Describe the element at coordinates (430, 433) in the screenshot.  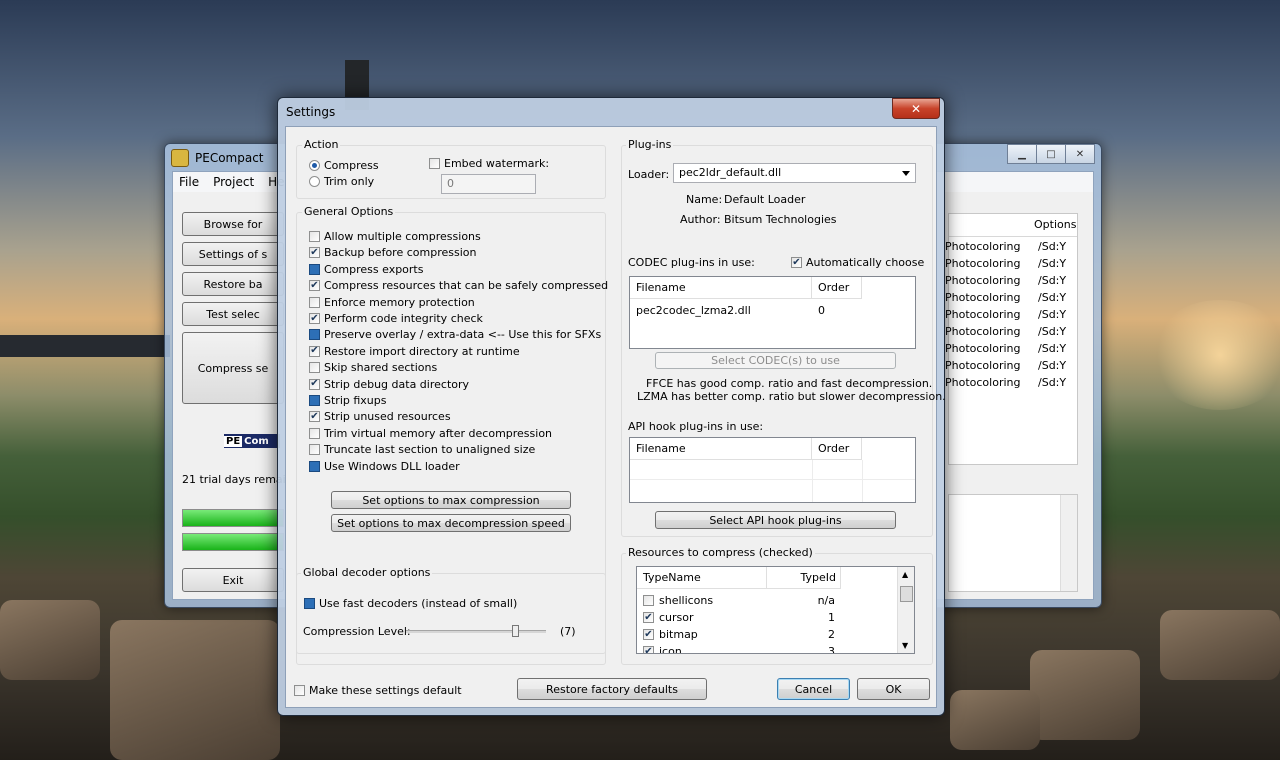
I see `general-option-checkbox: Trim virtual memory after decompression` at that location.